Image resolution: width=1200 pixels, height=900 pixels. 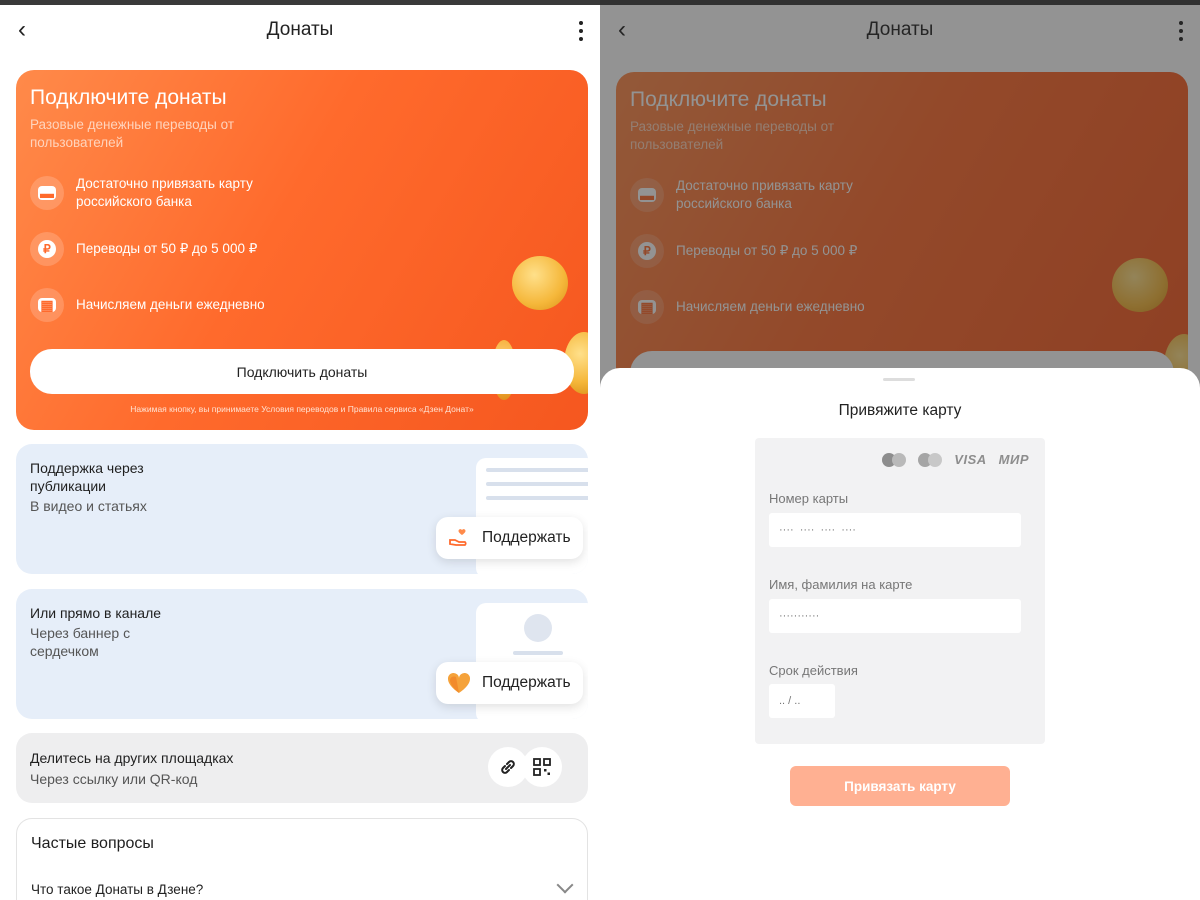 What do you see at coordinates (802, 701) in the screenshot?
I see `expiry-input` at bounding box center [802, 701].